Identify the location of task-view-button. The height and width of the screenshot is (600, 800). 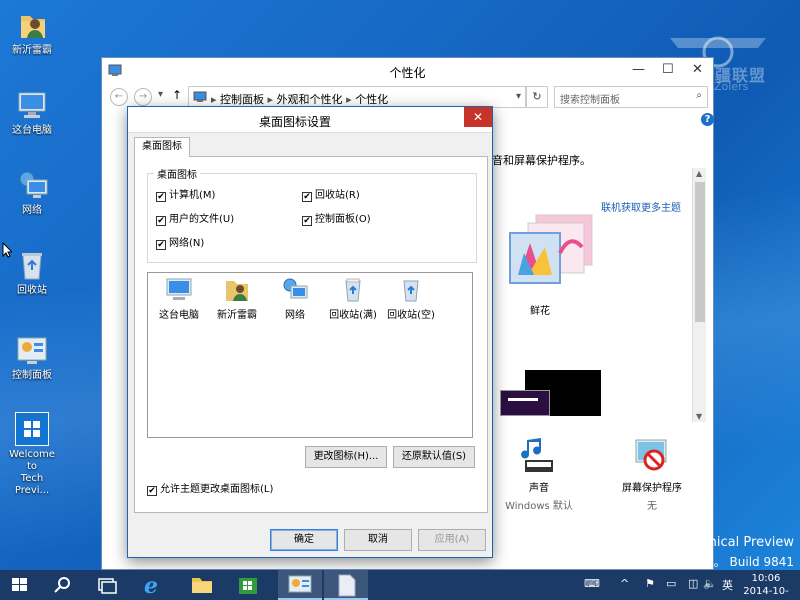
(106, 585).